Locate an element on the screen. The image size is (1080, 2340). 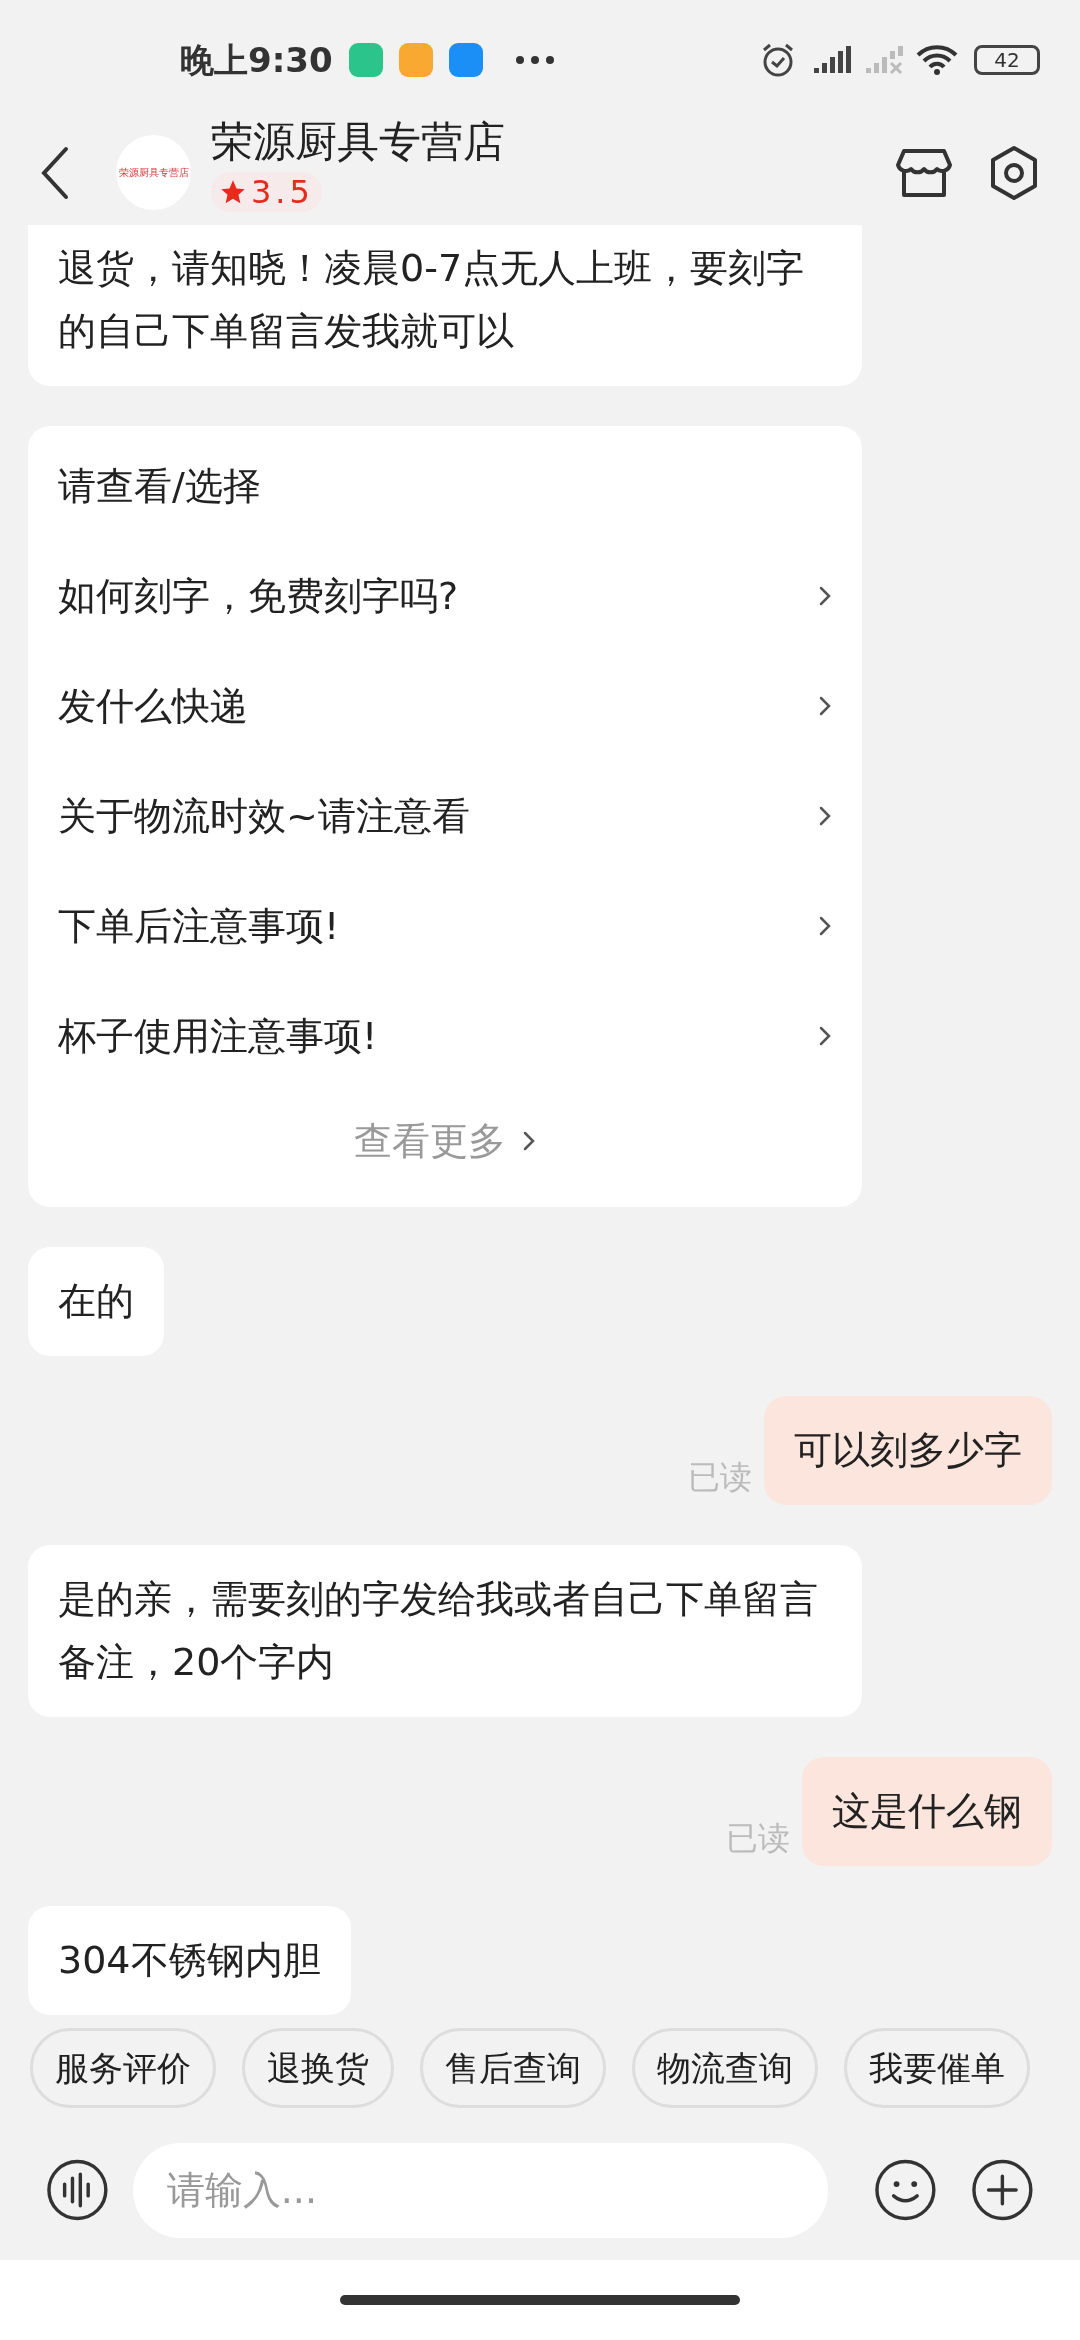
store-icon is located at coordinates (924, 172).